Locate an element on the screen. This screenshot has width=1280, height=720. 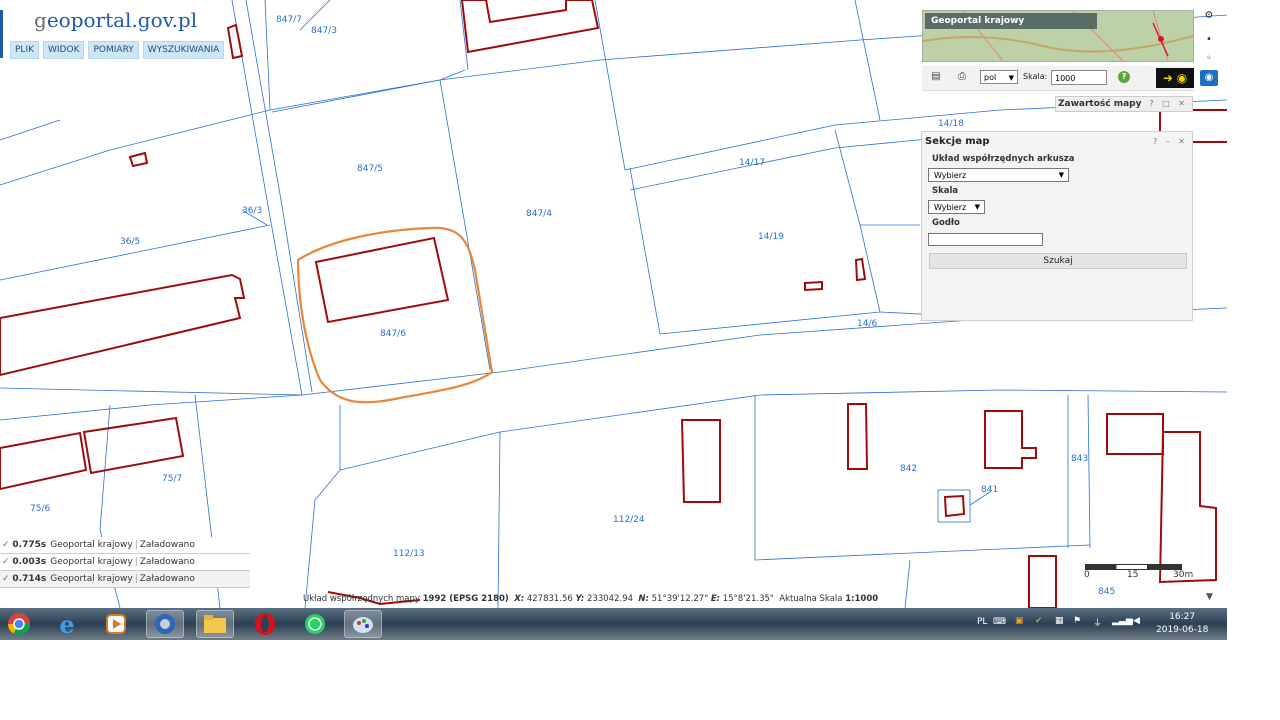
scale-select-value: Wybierz is located at coordinates (950, 207).